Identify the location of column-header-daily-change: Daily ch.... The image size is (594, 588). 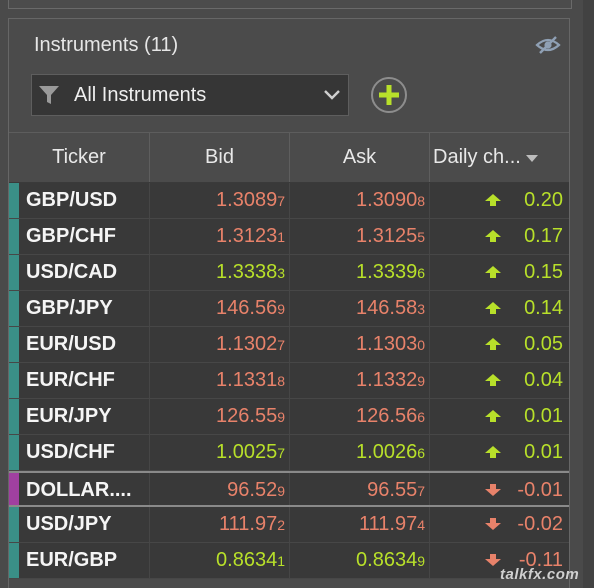
(499, 157).